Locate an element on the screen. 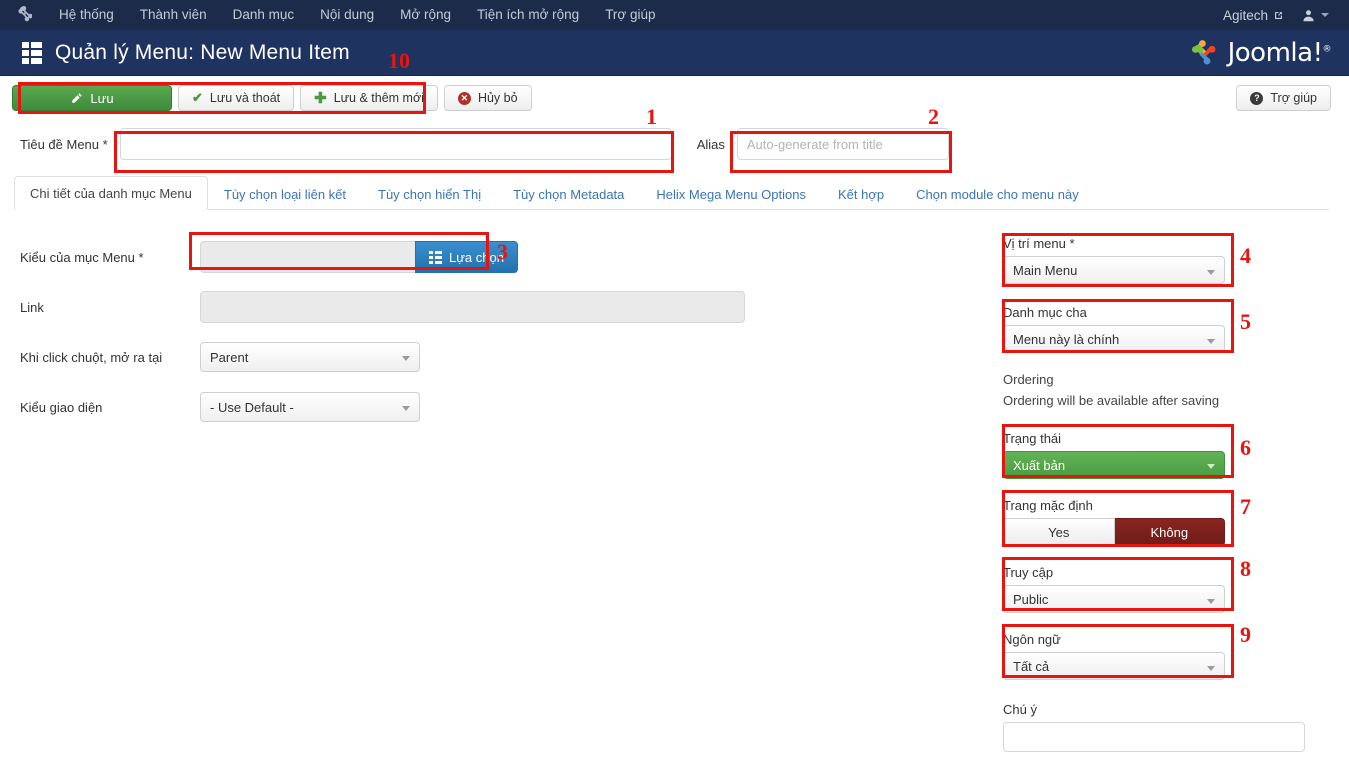 This screenshot has width=1349, height=771. note-input is located at coordinates (1154, 737).